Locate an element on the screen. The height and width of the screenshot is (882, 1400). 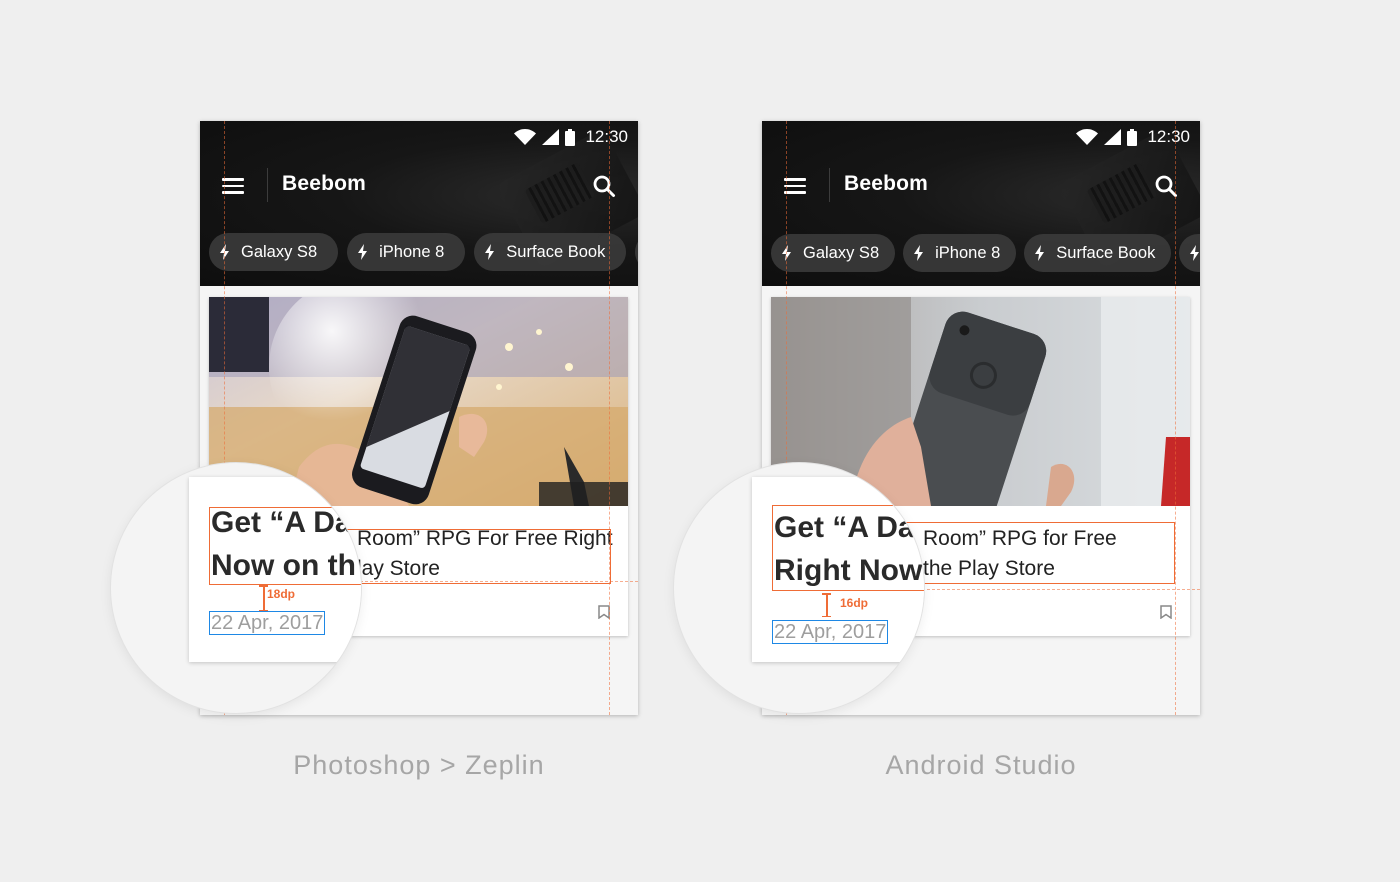
magnifier-android-studio: Get “A Da Right Now 16dp 22 Apr, 2017 is located at coordinates (799, 588).